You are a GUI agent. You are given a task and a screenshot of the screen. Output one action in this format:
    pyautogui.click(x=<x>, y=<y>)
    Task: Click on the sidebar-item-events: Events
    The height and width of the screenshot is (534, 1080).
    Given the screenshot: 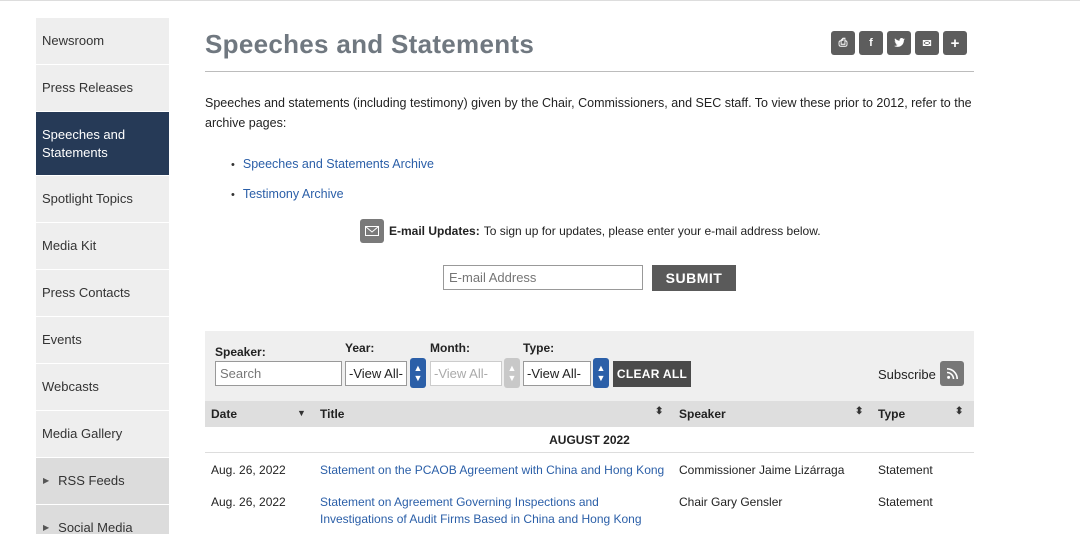 What is the action you would take?
    pyautogui.click(x=102, y=340)
    